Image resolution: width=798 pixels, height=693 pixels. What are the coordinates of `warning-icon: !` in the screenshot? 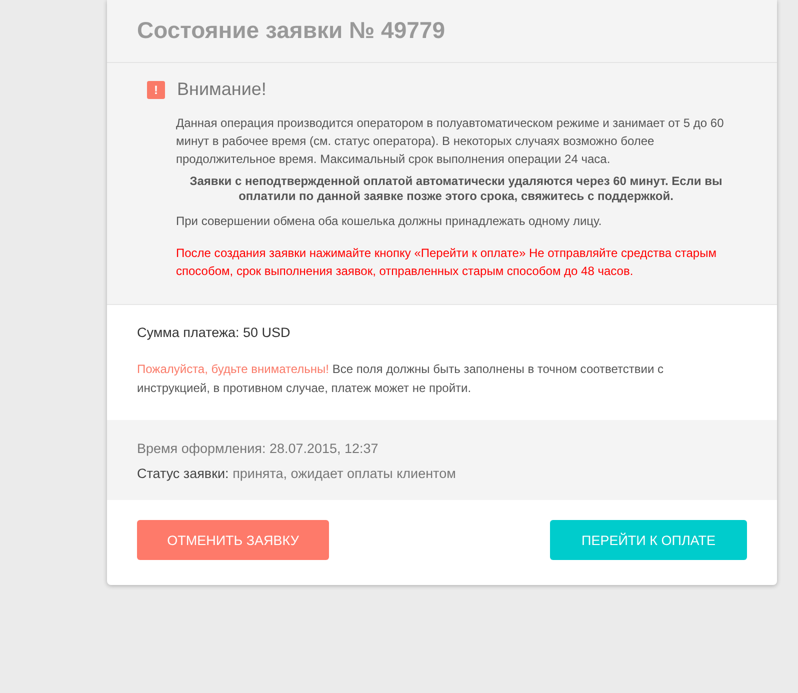 It's located at (156, 89).